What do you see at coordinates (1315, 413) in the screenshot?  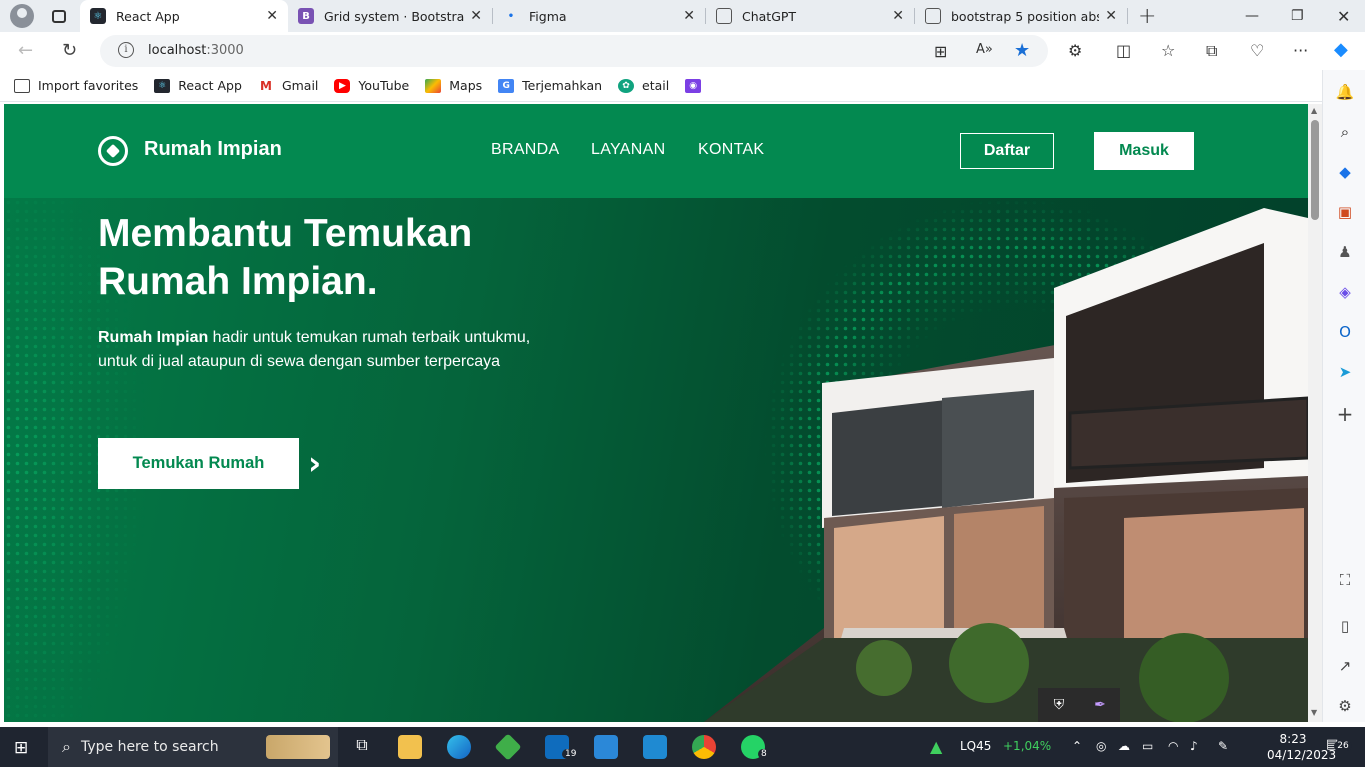 I see `page-scrollbar: ▲ ▼` at bounding box center [1315, 413].